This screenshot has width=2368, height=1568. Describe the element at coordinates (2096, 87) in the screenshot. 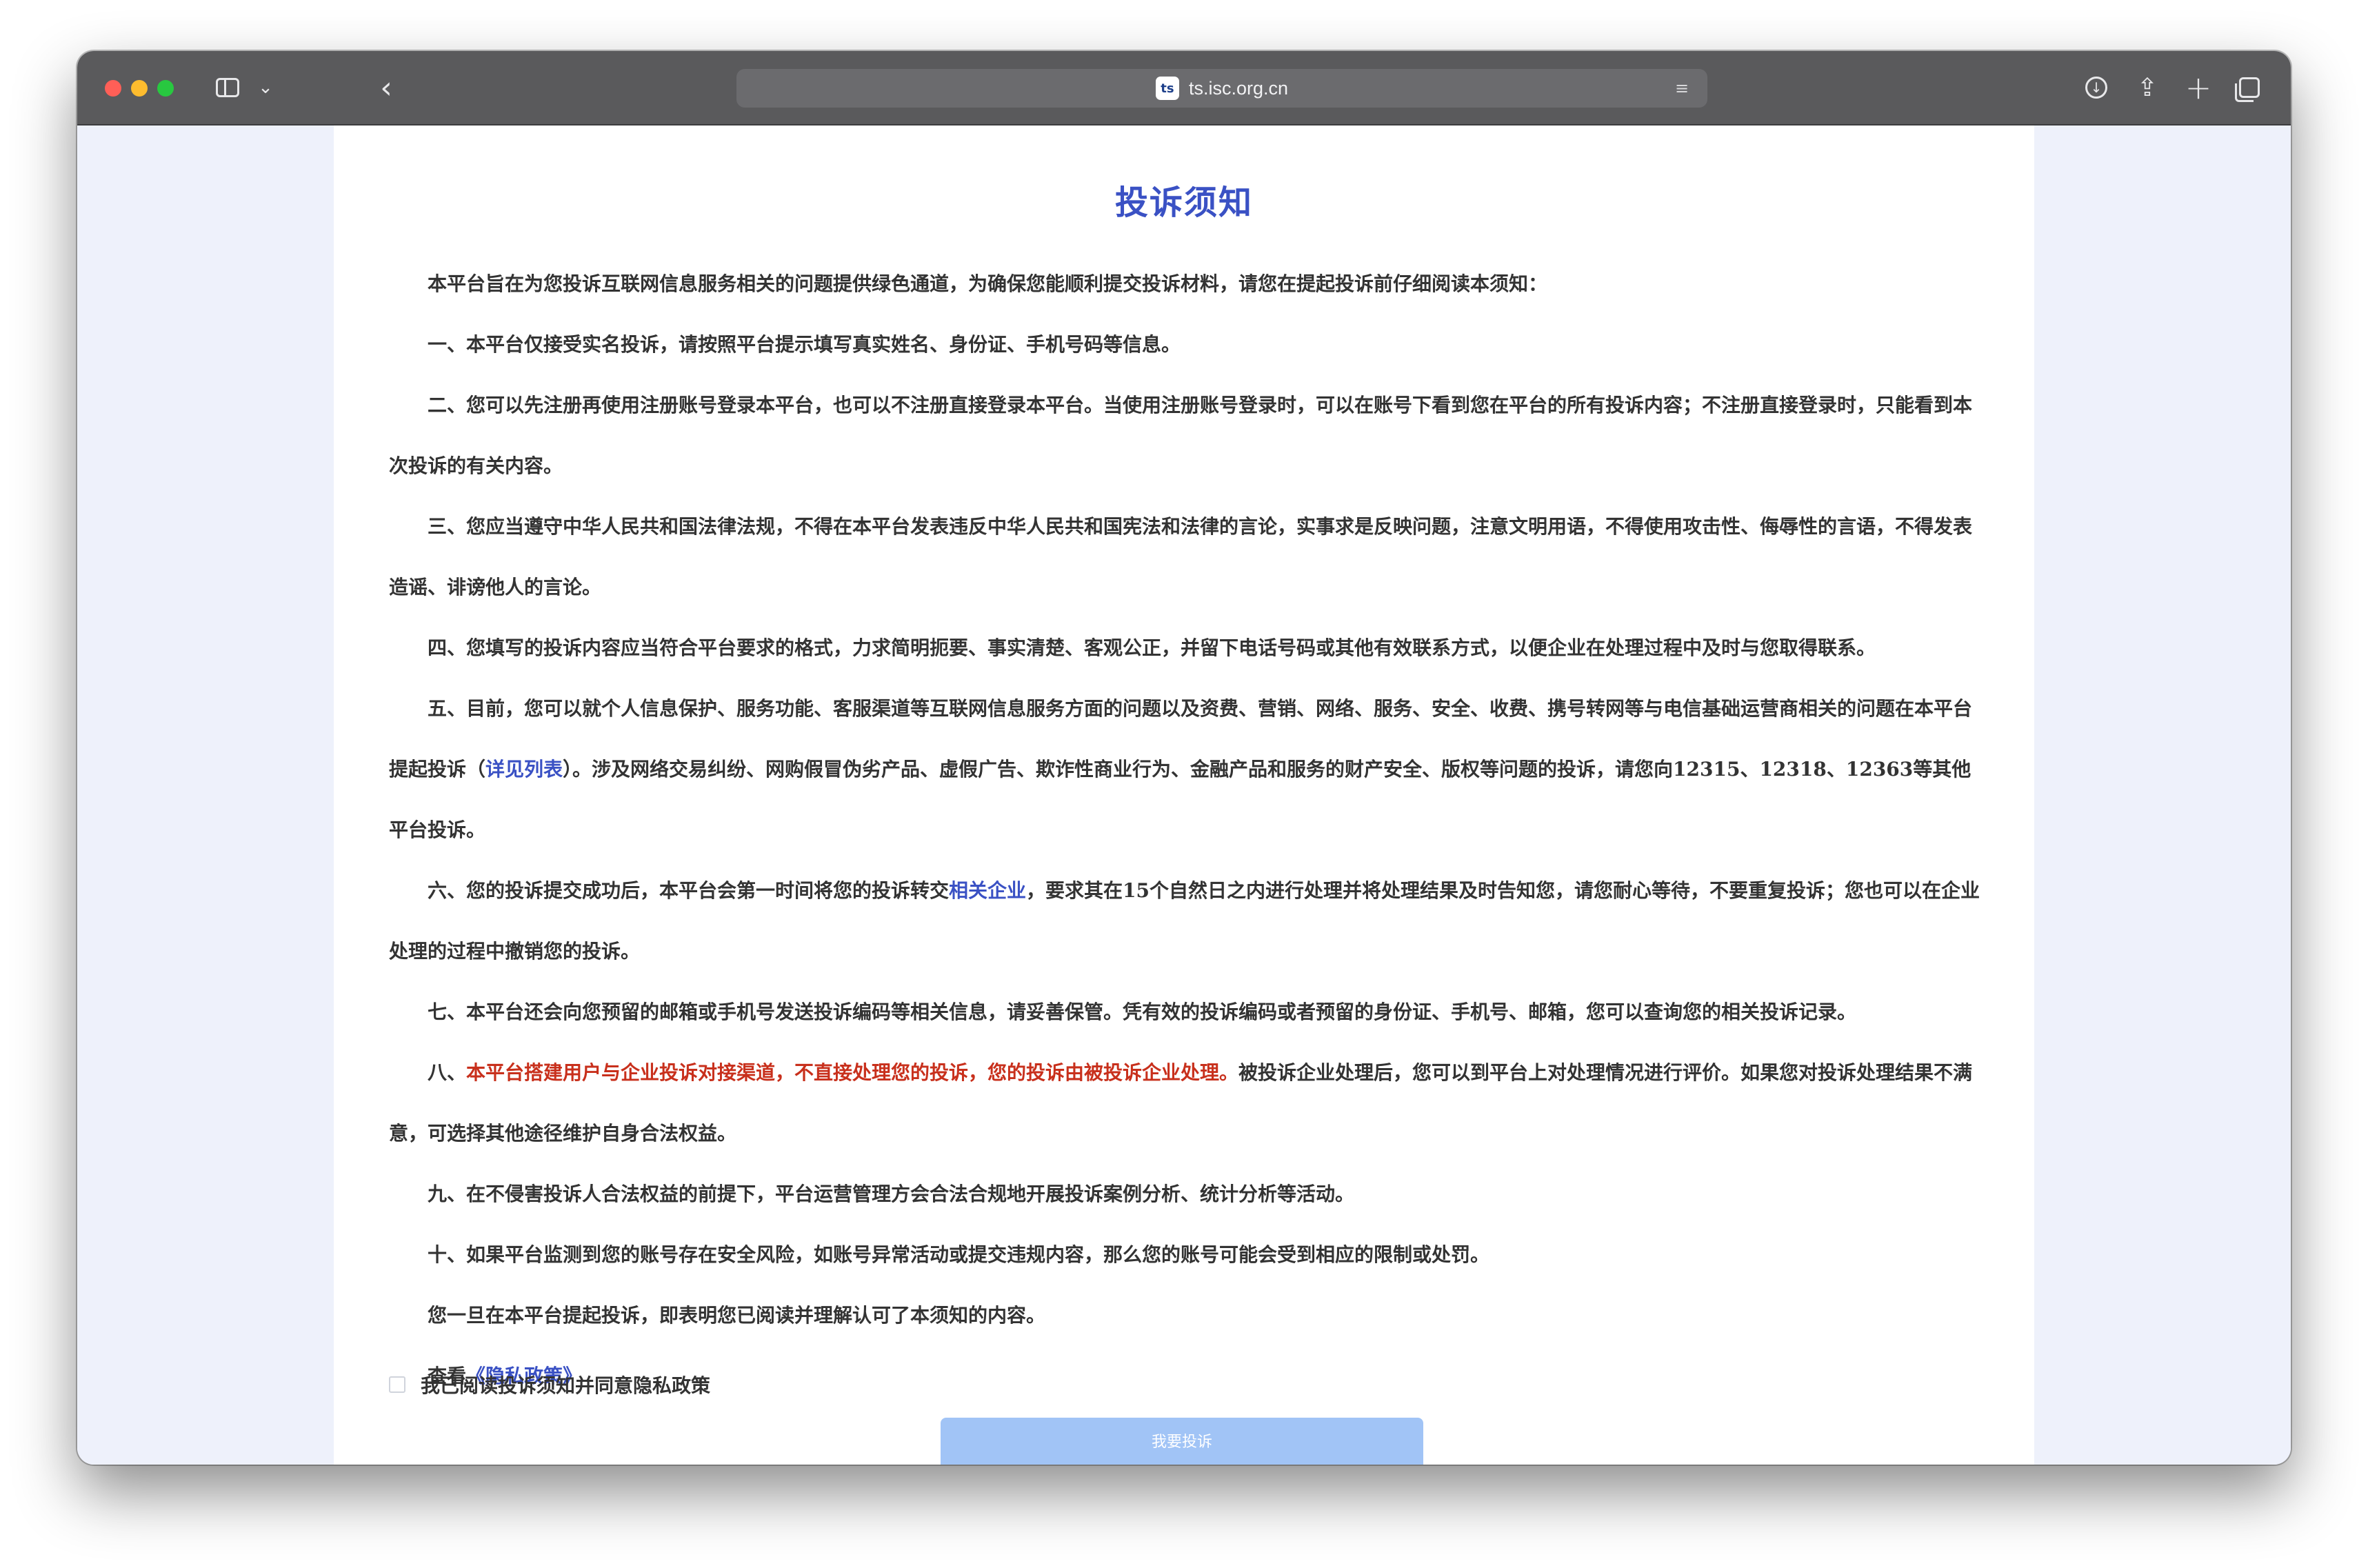

I see `download-icon: ↓` at that location.